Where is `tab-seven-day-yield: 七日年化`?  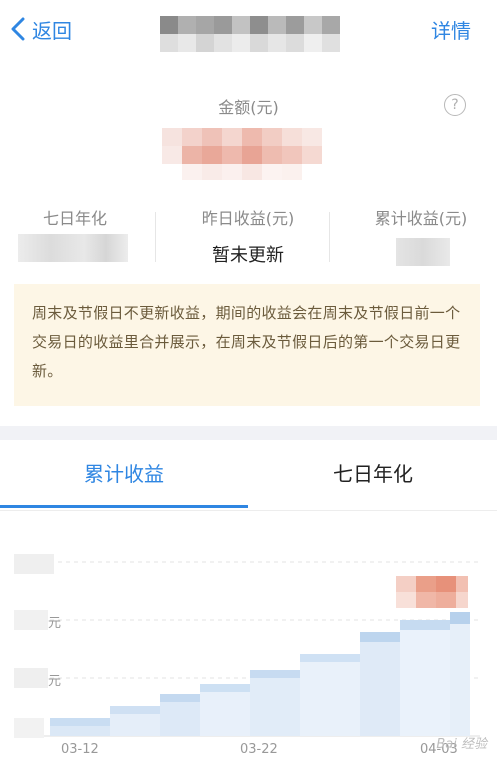 tab-seven-day-yield: 七日年化 is located at coordinates (373, 474).